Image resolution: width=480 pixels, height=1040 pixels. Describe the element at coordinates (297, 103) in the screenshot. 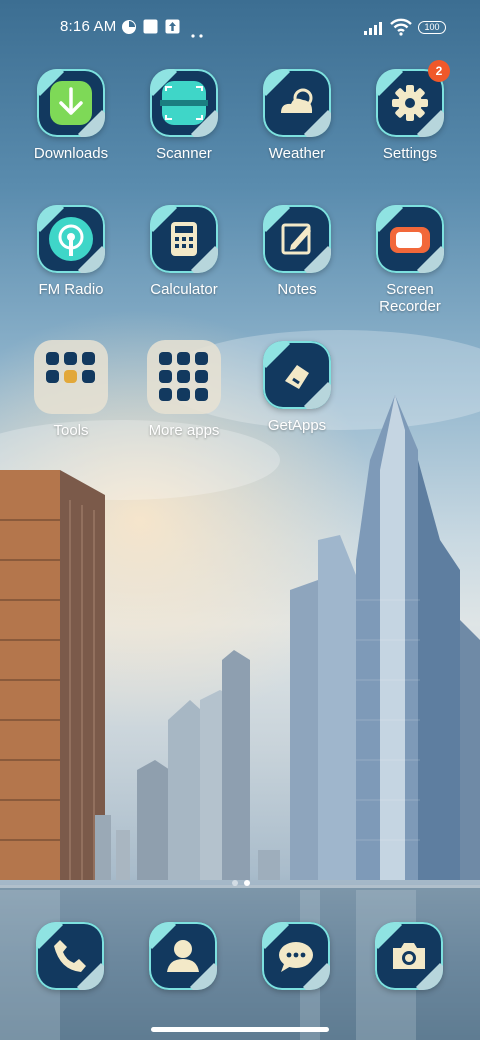

I see `weather-icon` at that location.